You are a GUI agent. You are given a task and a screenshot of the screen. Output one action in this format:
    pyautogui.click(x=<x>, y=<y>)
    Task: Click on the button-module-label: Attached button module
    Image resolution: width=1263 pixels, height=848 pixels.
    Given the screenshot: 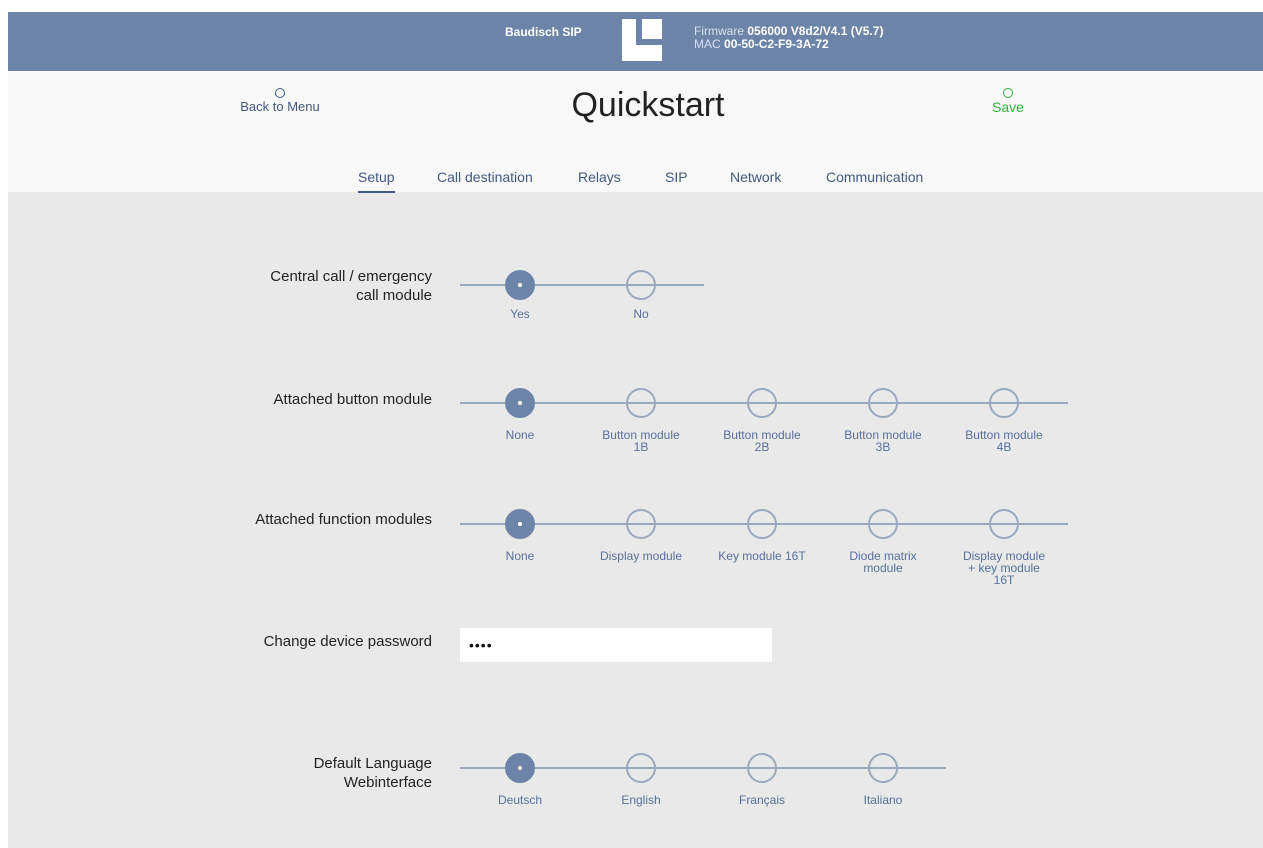 What is the action you would take?
    pyautogui.click(x=352, y=399)
    